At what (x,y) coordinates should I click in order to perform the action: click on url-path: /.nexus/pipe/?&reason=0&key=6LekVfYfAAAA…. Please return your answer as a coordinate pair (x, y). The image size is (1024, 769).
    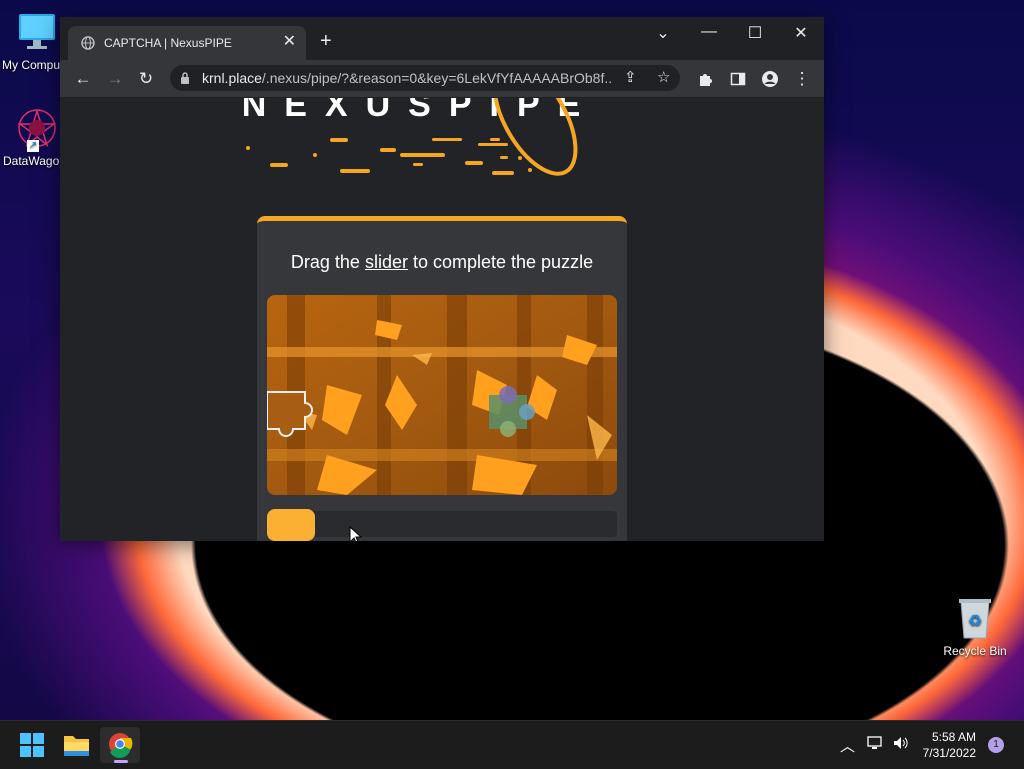
    Looking at the image, I should click on (436, 78).